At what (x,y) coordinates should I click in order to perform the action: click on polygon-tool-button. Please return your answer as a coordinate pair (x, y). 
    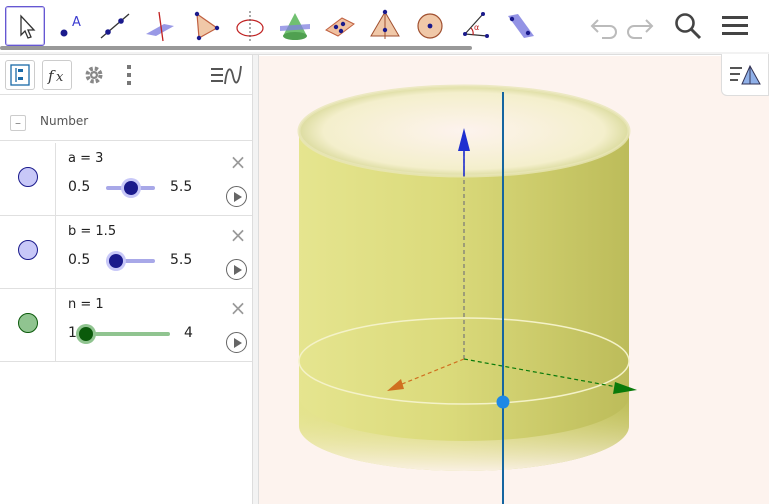
    Looking at the image, I should click on (205, 26).